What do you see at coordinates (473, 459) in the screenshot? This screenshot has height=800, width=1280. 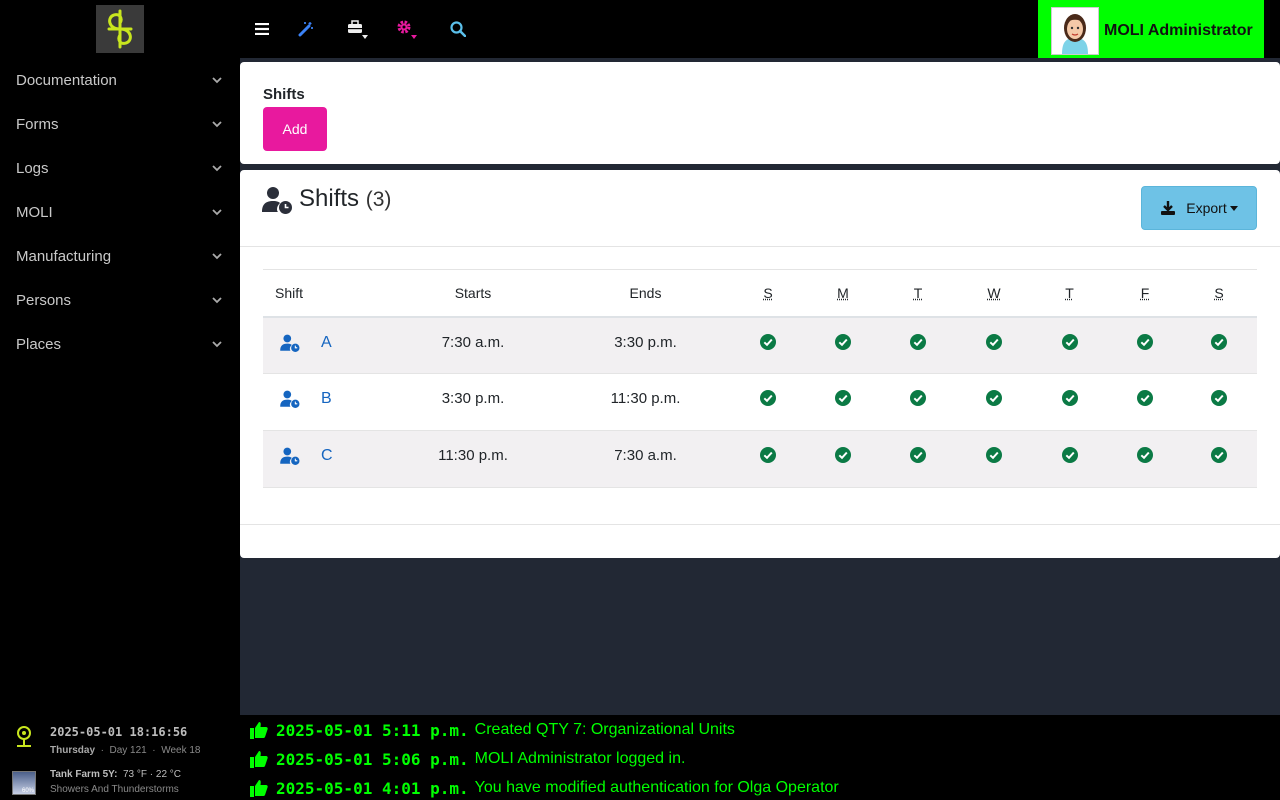 I see `shift-starts: 11:30 p.m.` at bounding box center [473, 459].